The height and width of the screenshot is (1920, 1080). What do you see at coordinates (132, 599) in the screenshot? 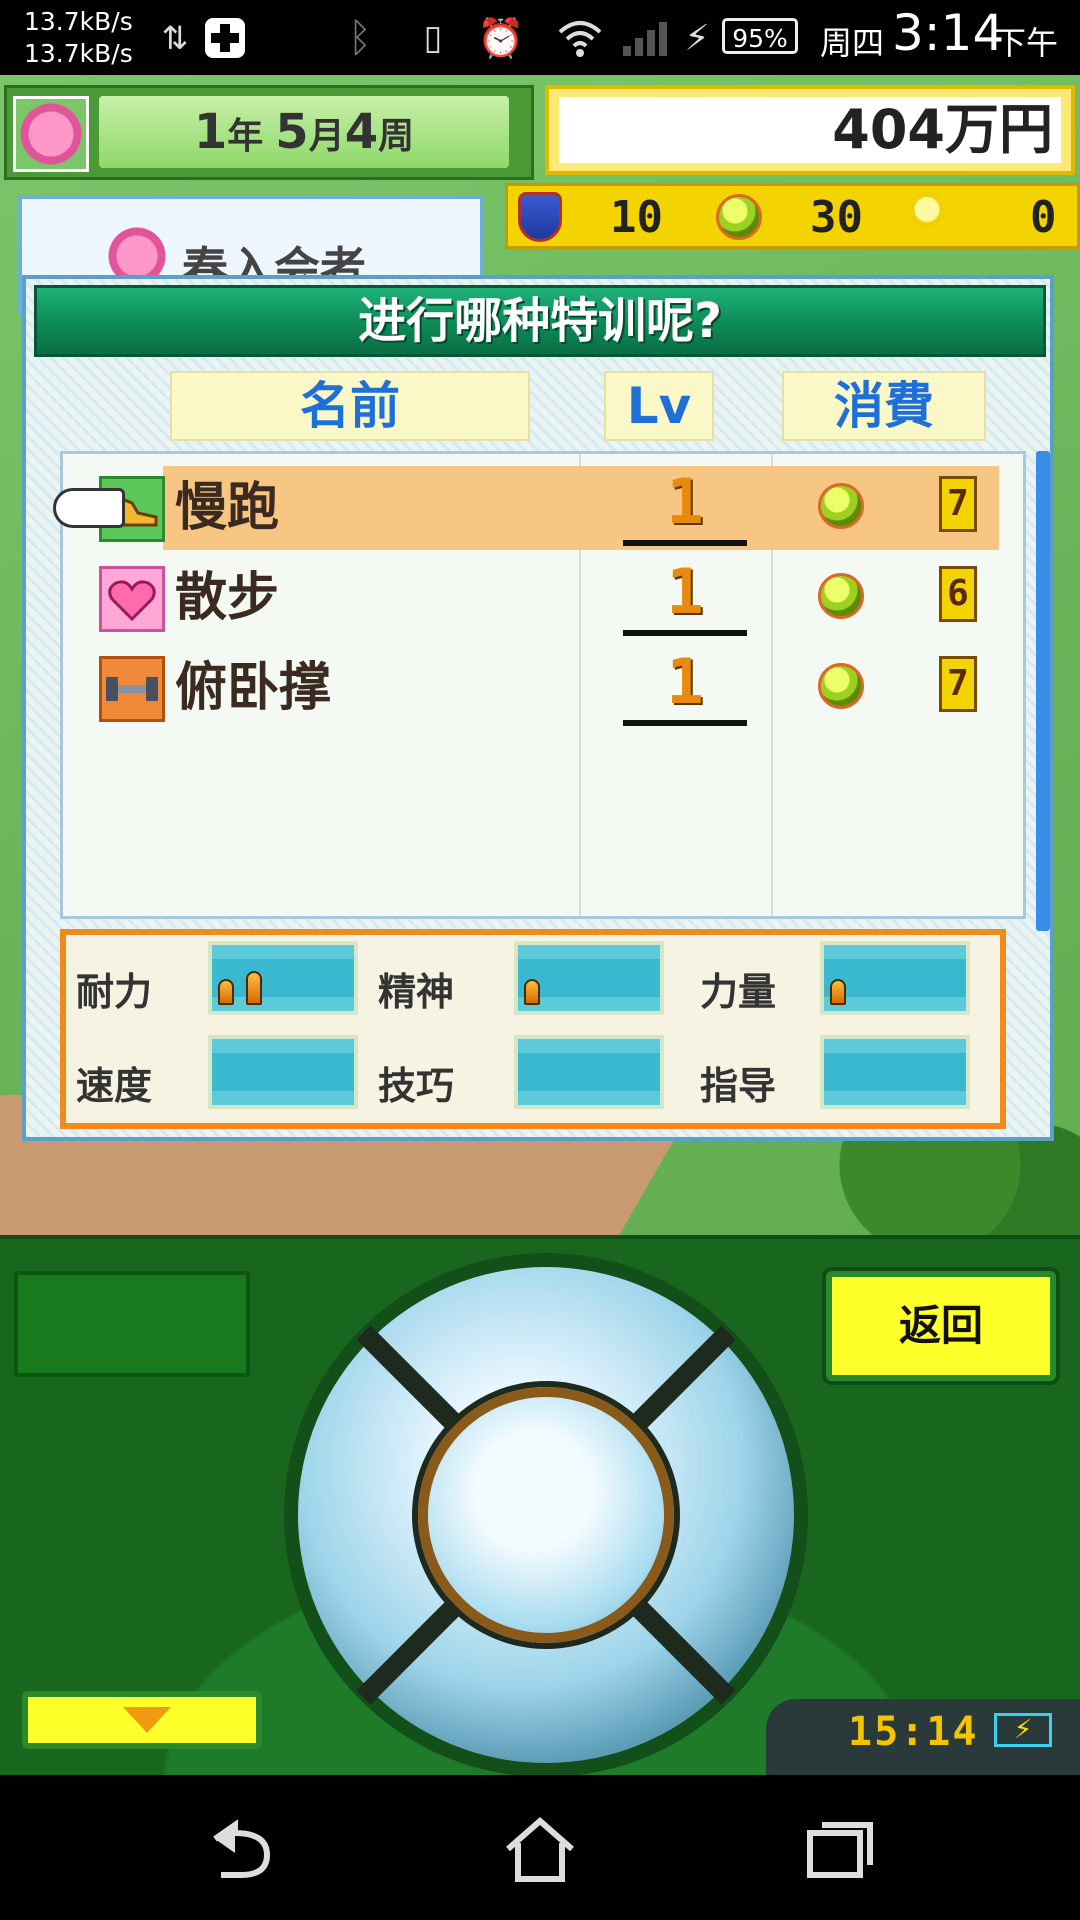
I see `heart-icon` at bounding box center [132, 599].